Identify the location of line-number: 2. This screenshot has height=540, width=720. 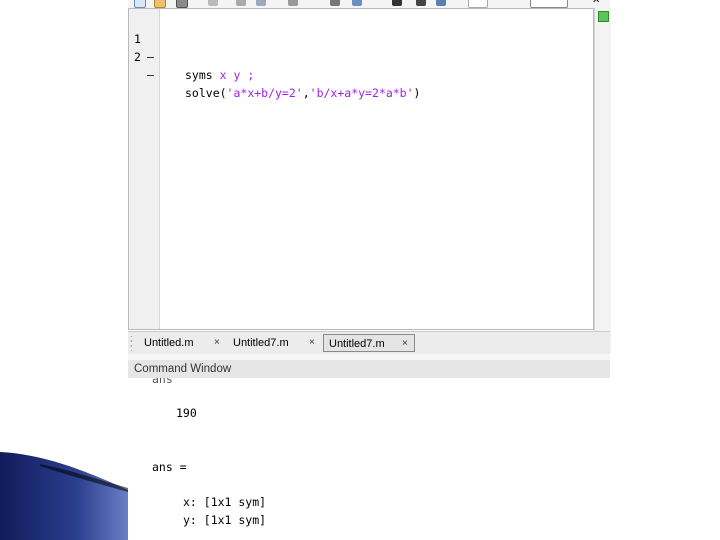
(137, 57).